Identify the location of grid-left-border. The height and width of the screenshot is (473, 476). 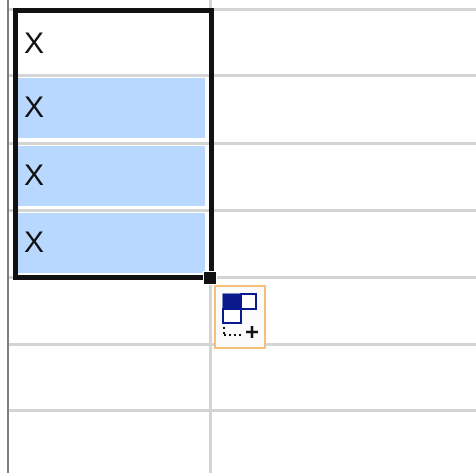
(8, 236).